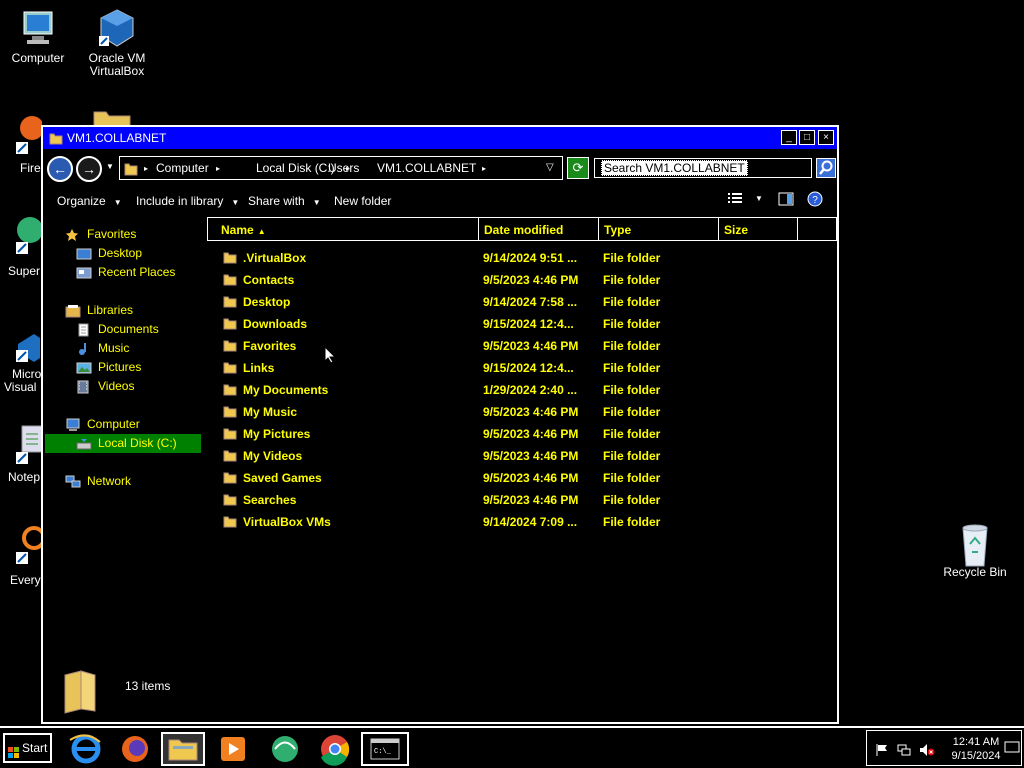  I want to click on action-center-flag-icon, so click(882, 751).